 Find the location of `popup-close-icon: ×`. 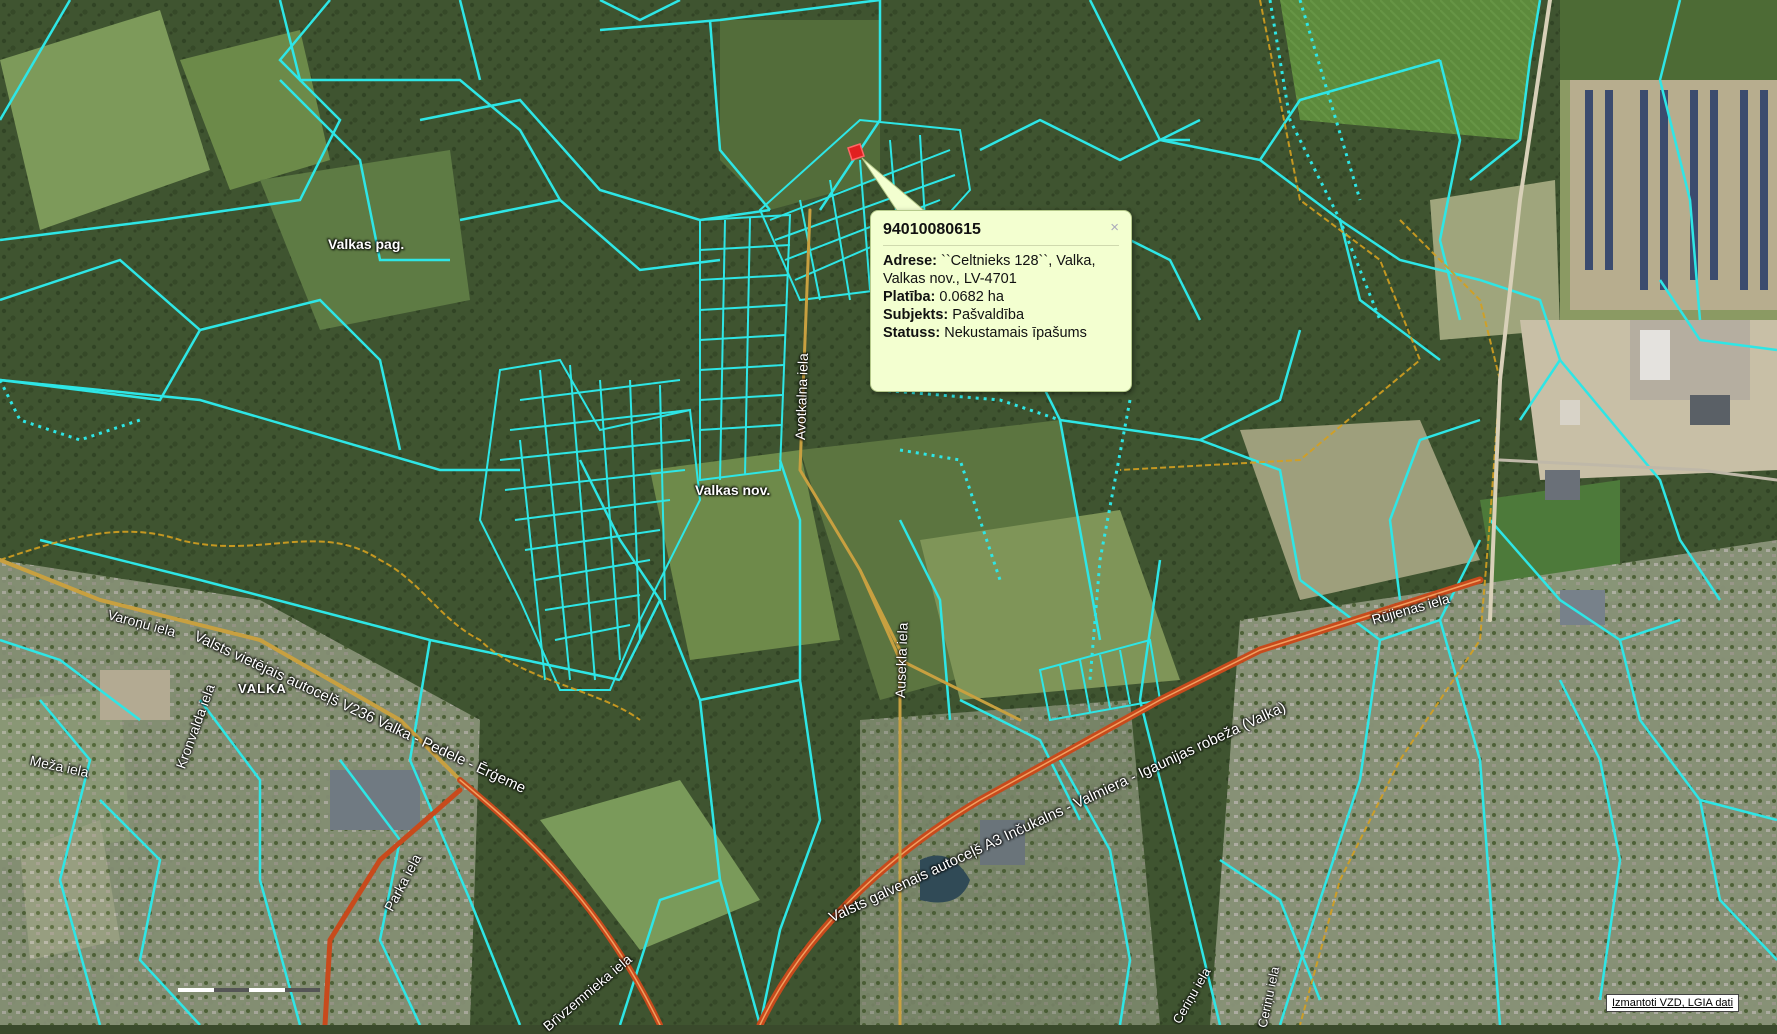

popup-close-icon: × is located at coordinates (1114, 227).